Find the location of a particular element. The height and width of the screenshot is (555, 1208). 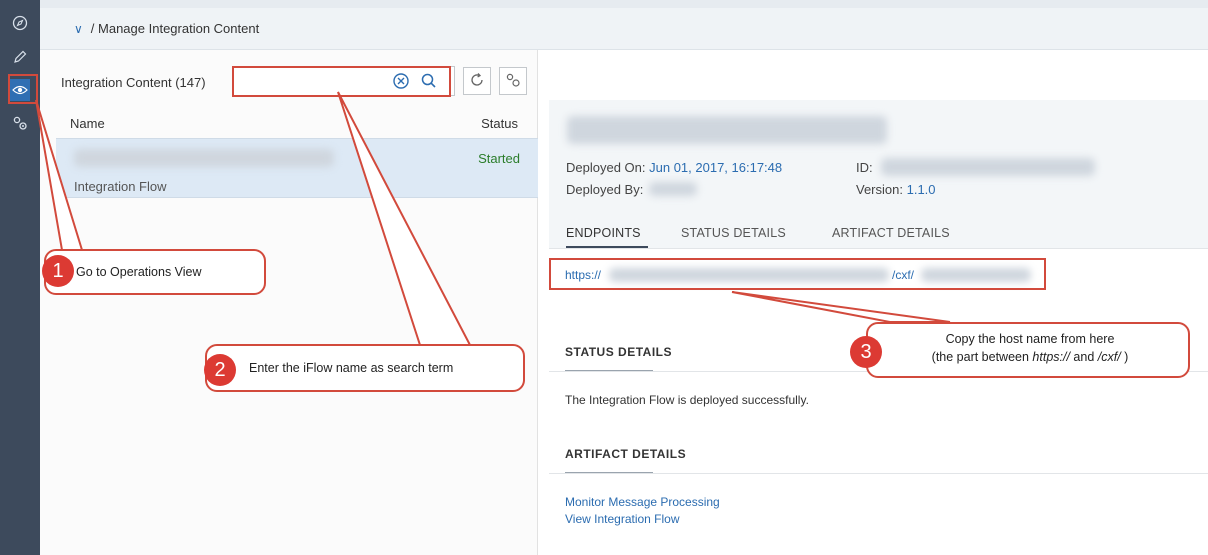

tab-status-details: STATUS DETAILS is located at coordinates (733, 233).